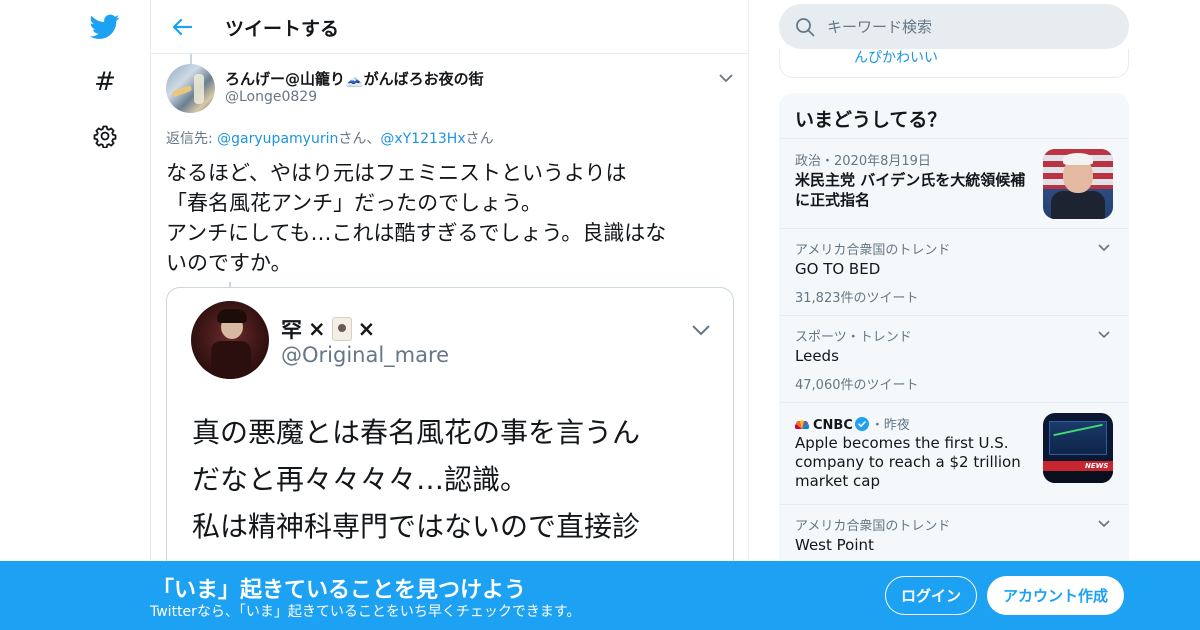  What do you see at coordinates (365, 612) in the screenshot?
I see `banner-subtitle: Twitterなら、「いま」起きていることをいち早くチェックできます。` at bounding box center [365, 612].